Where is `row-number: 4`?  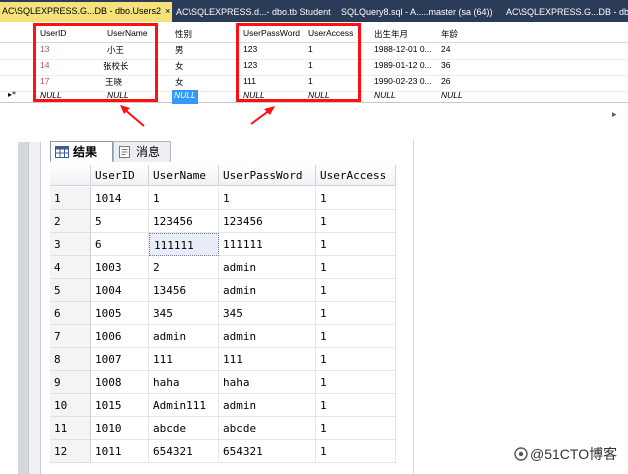
row-number: 4 is located at coordinates (70, 267).